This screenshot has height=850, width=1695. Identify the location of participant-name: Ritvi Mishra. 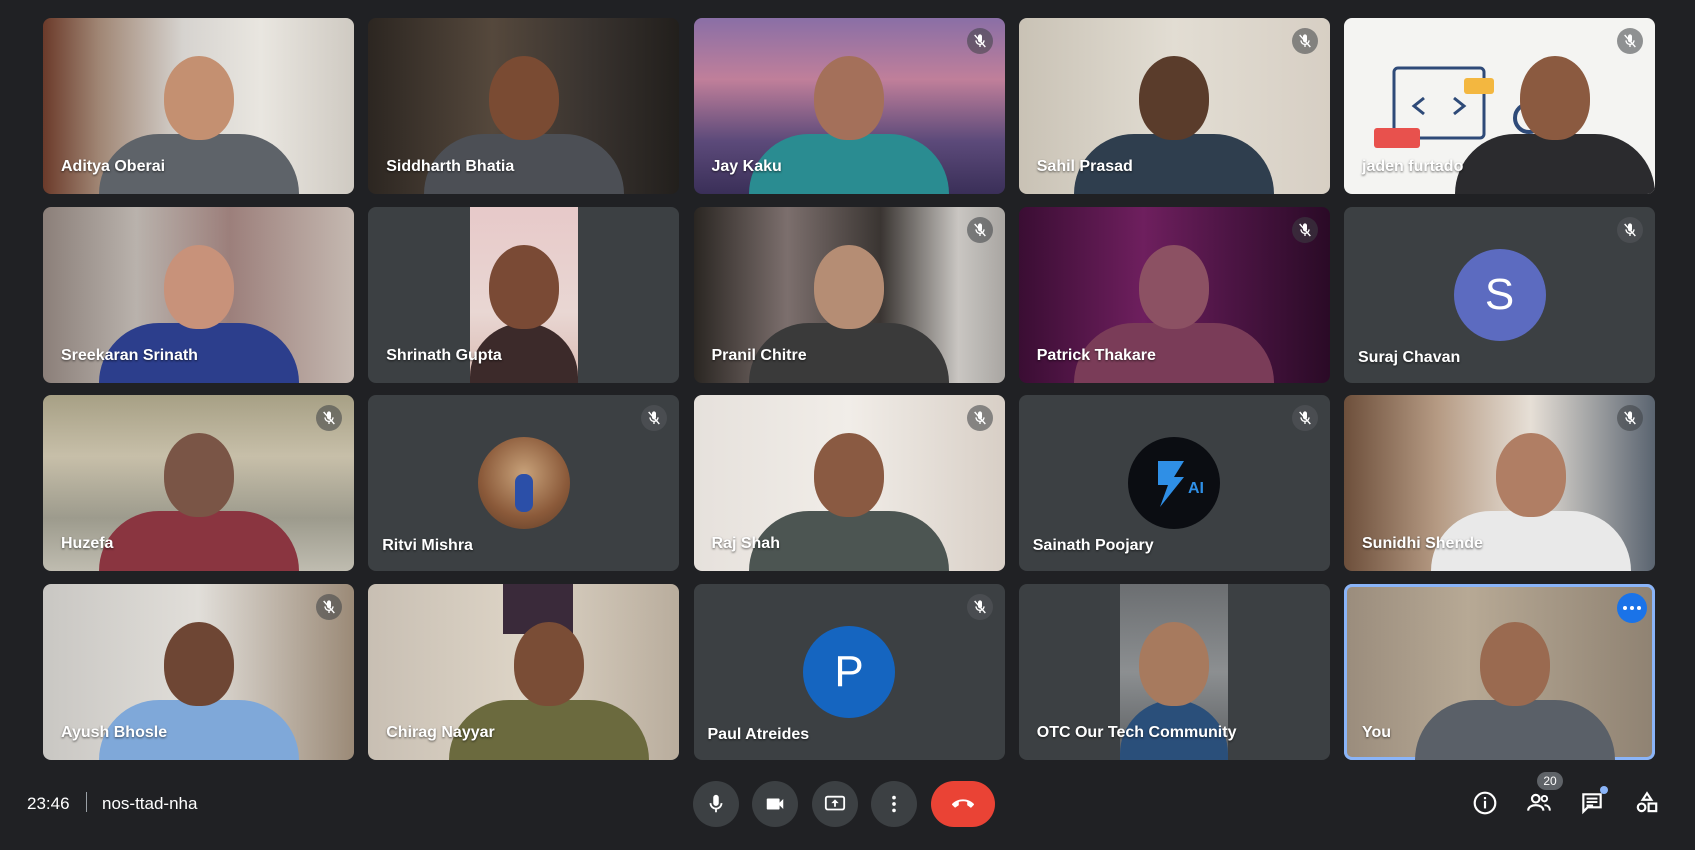
(427, 546).